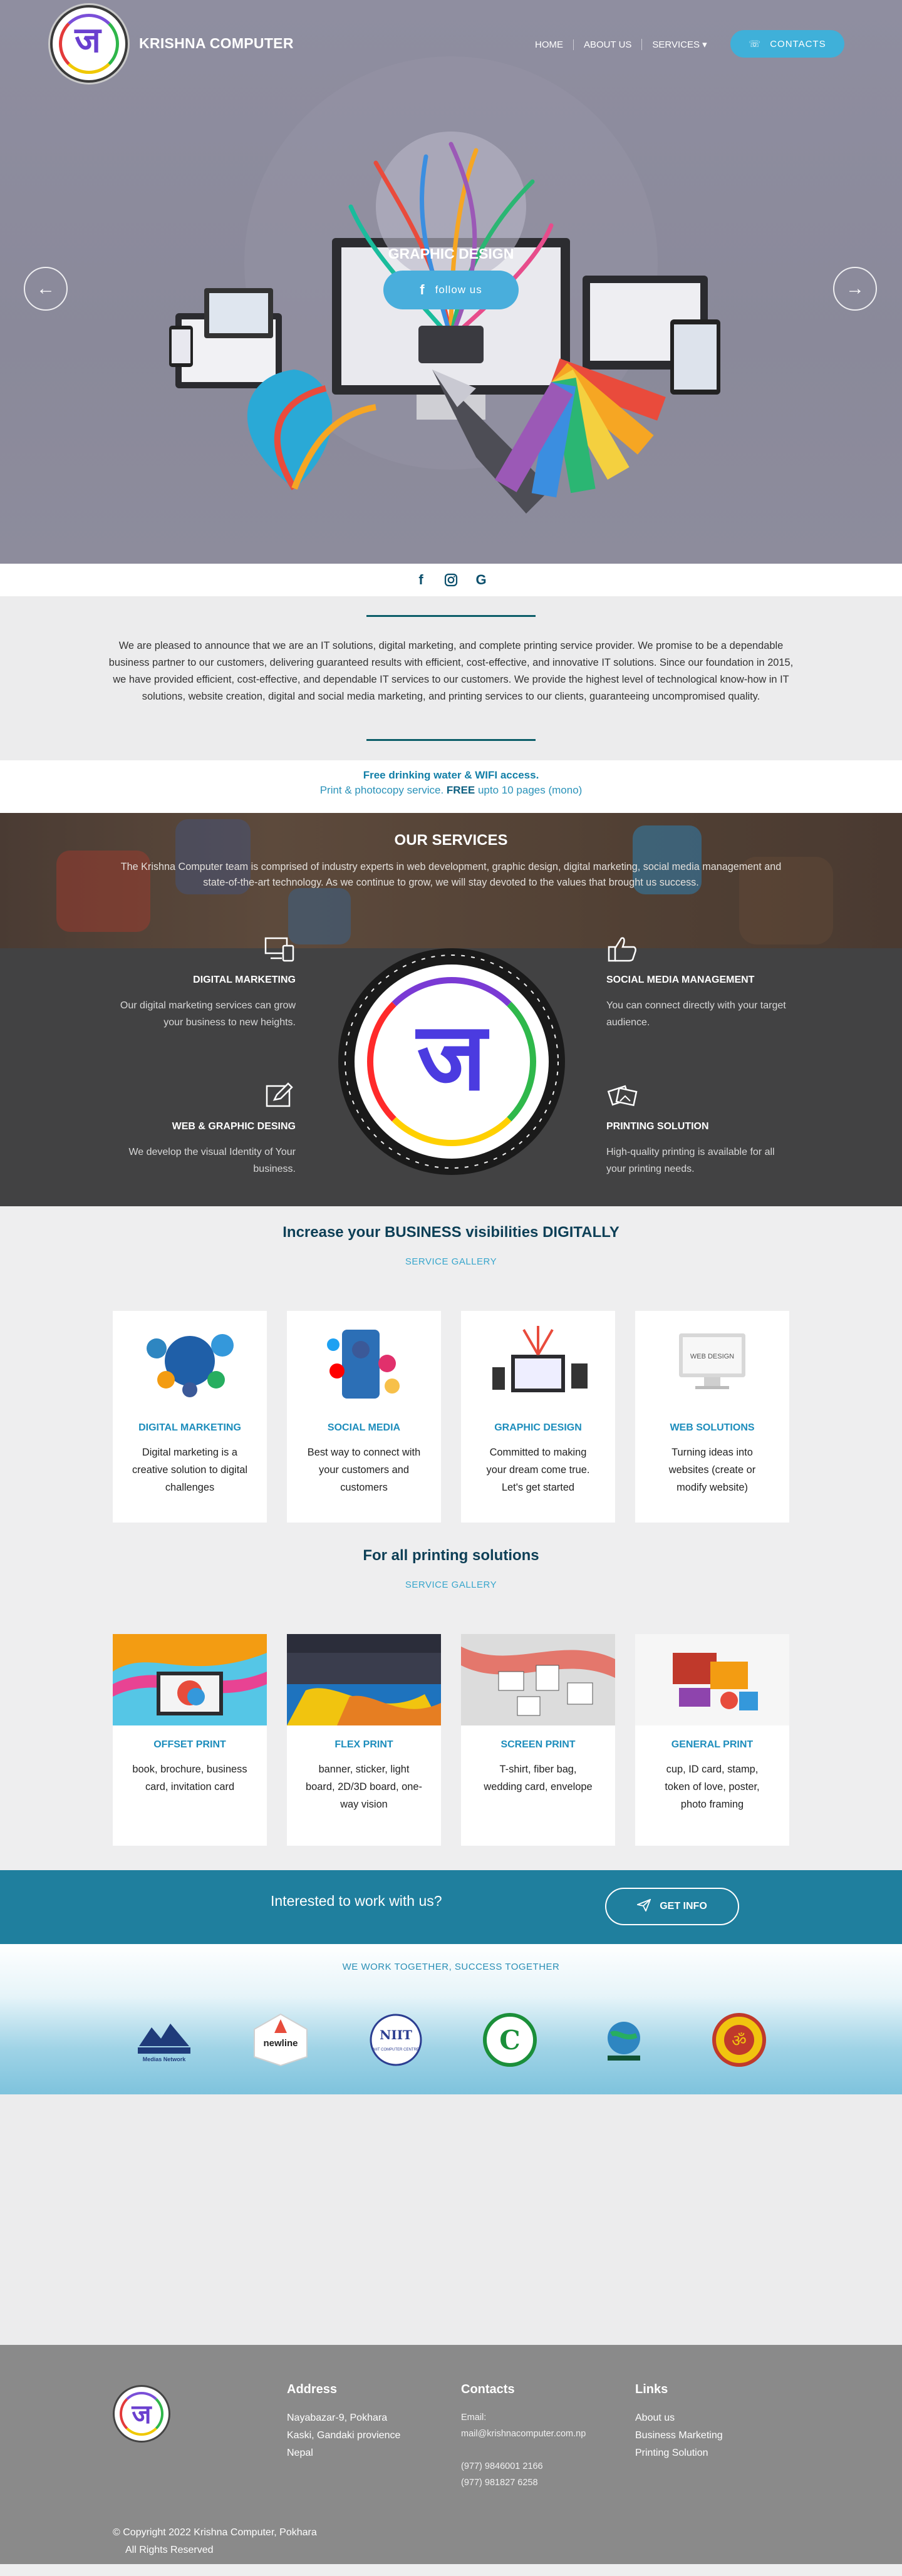  Describe the element at coordinates (622, 948) in the screenshot. I see `thumbs-up-icon` at that location.